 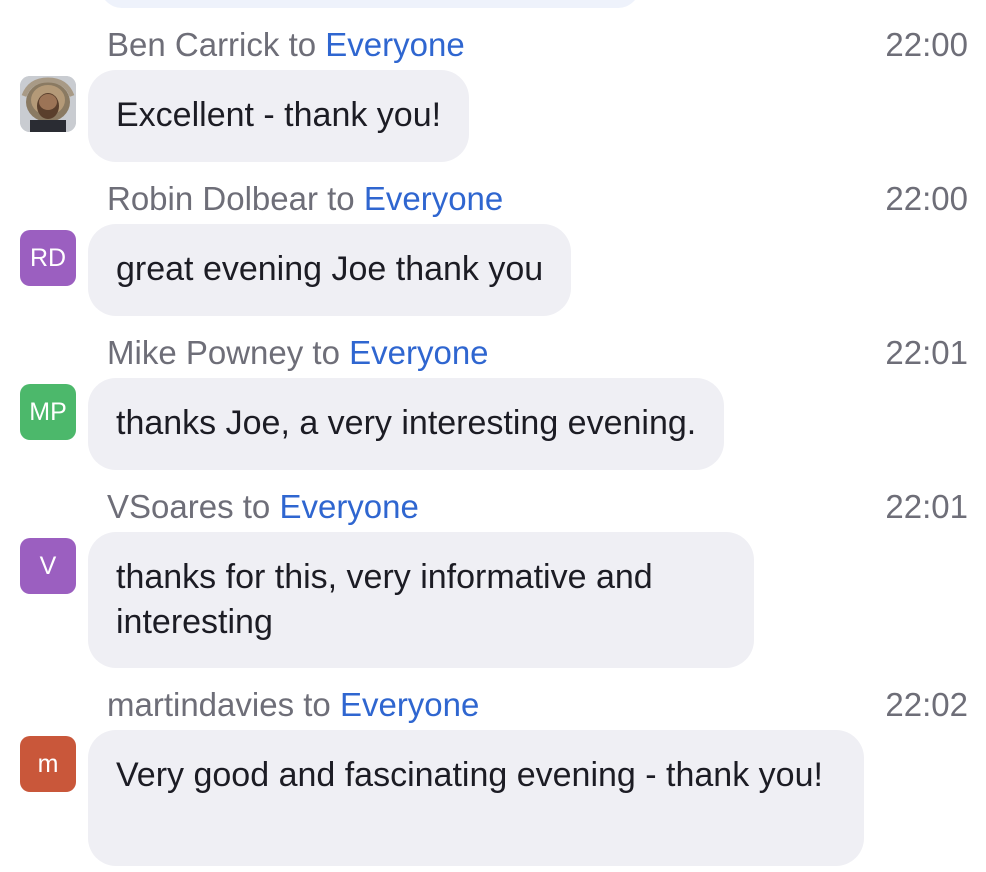 I want to click on message-text: Excellent - thank you!, so click(x=279, y=115).